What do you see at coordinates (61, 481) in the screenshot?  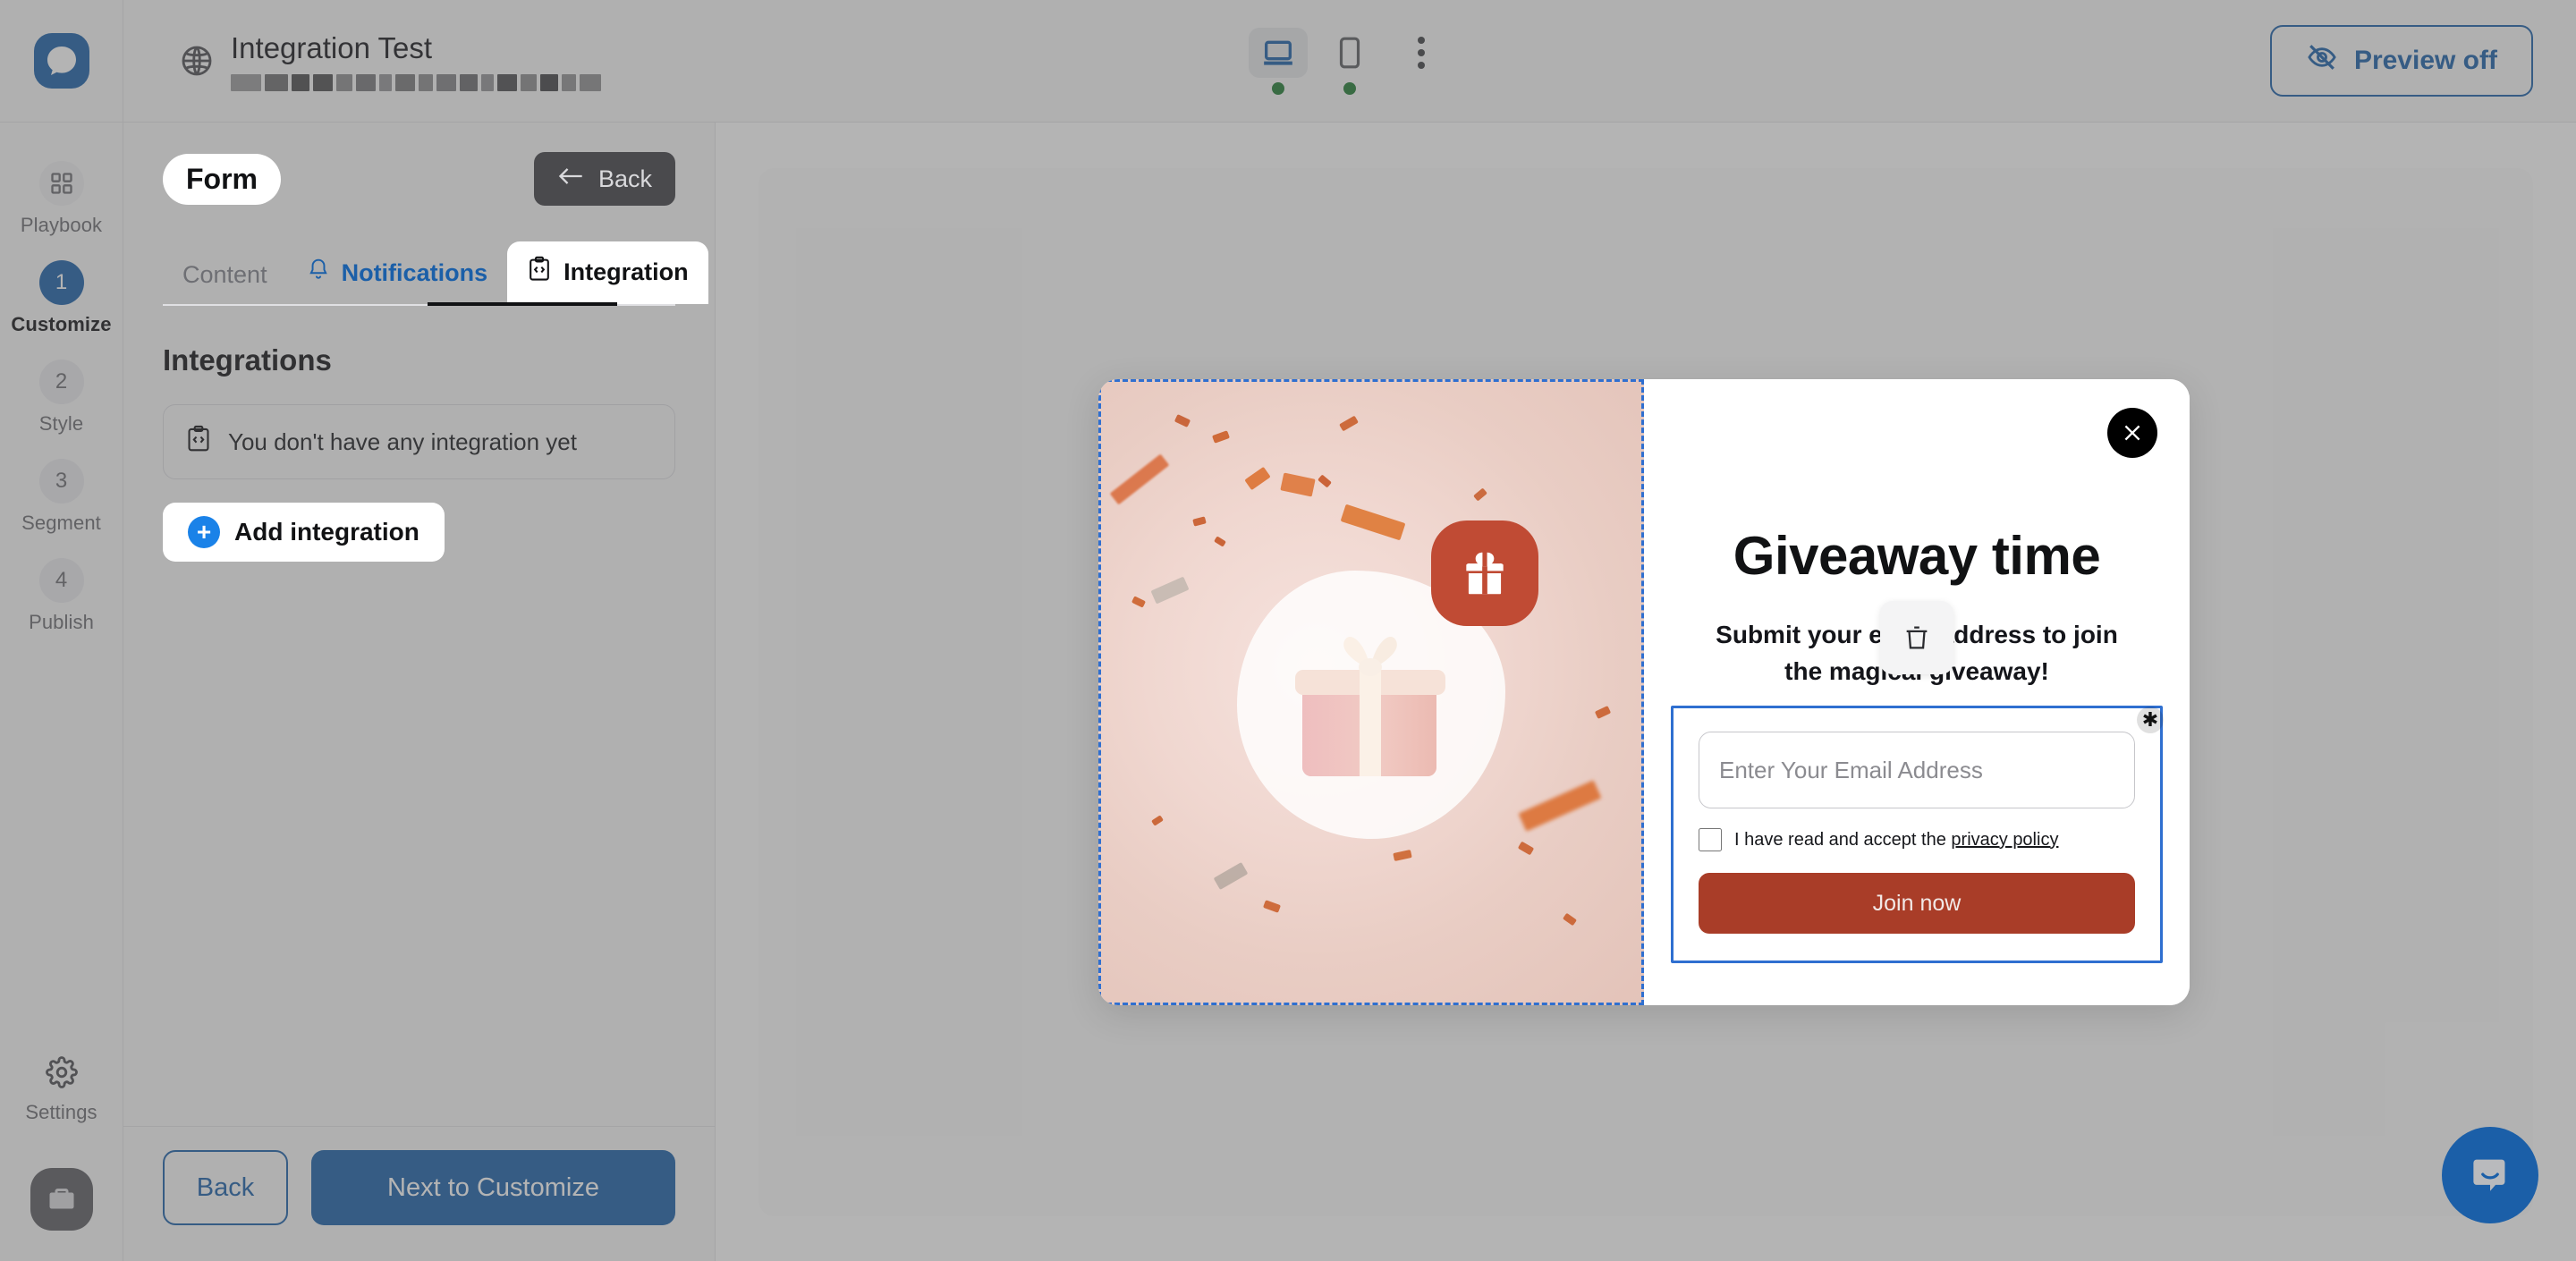 I see `step-badge: 3` at bounding box center [61, 481].